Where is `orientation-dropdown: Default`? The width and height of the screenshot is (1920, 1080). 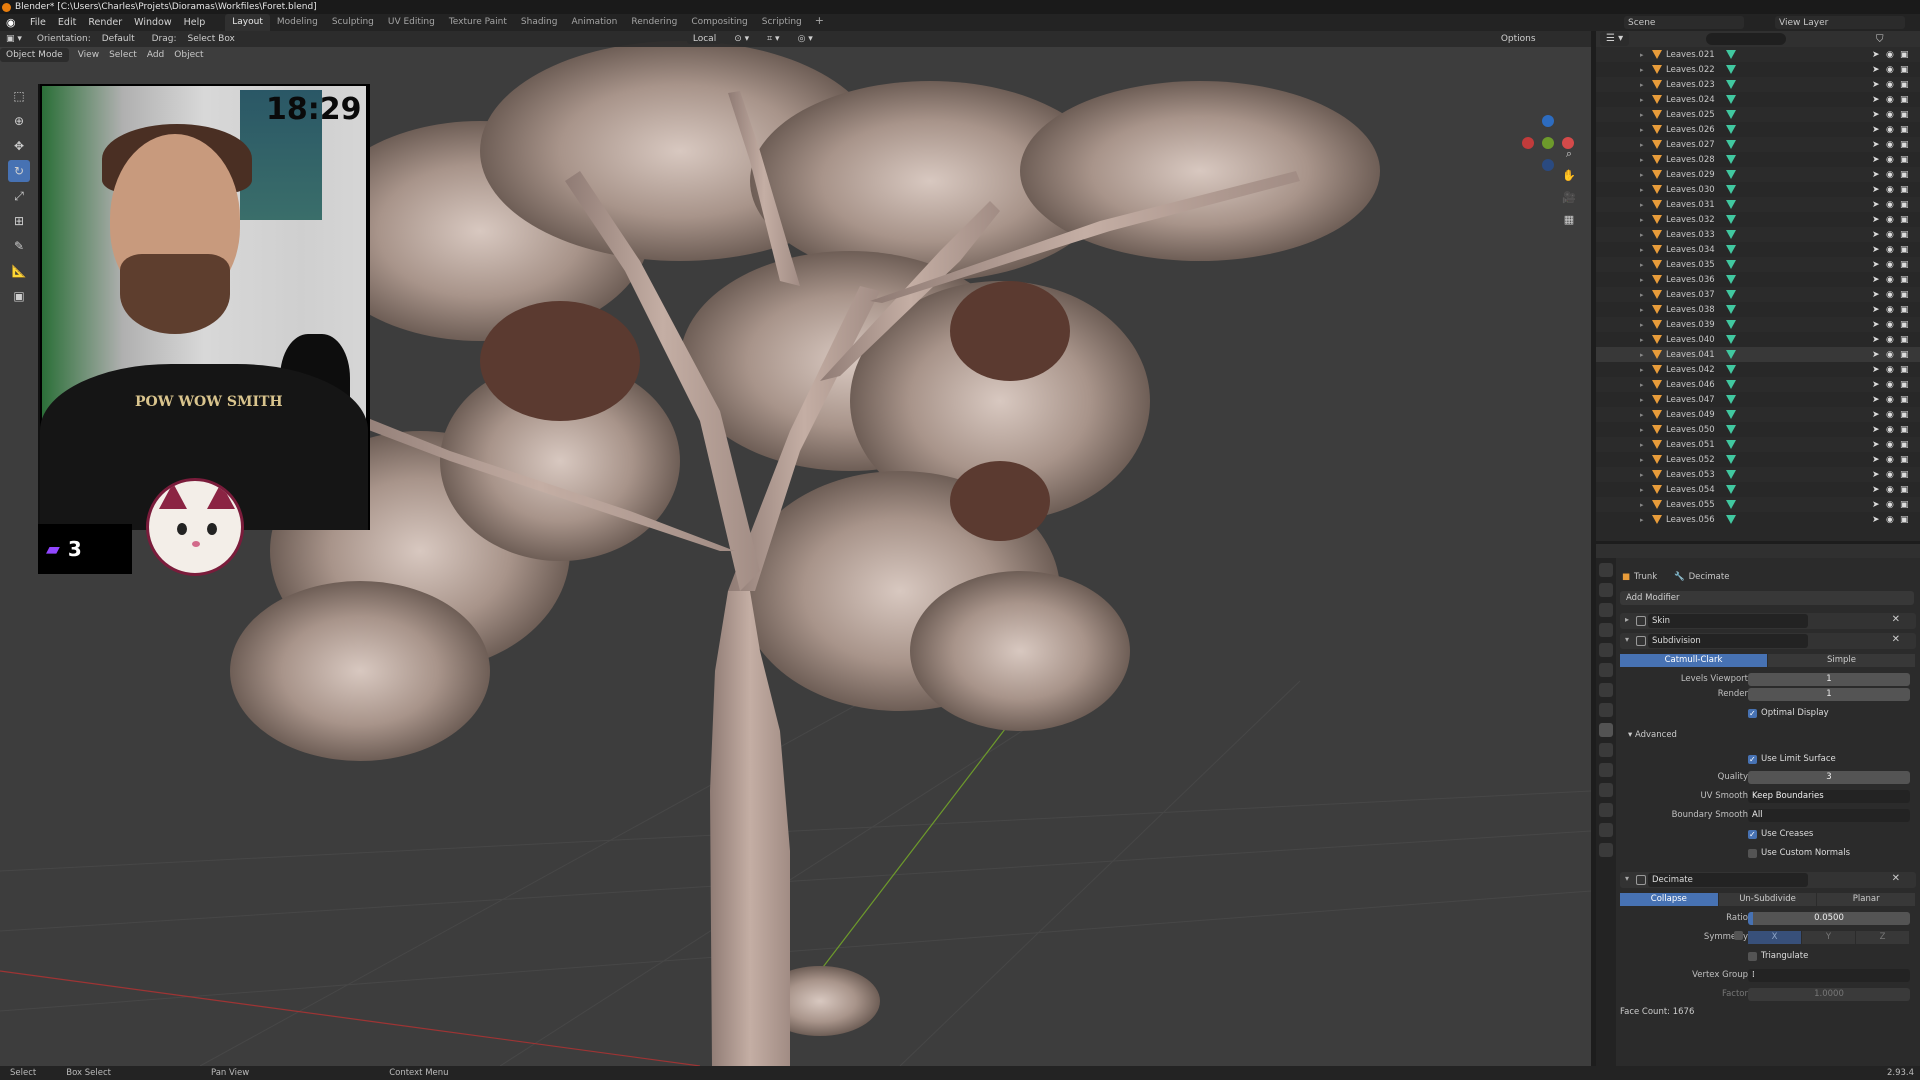
orientation-dropdown: Default is located at coordinates (118, 39).